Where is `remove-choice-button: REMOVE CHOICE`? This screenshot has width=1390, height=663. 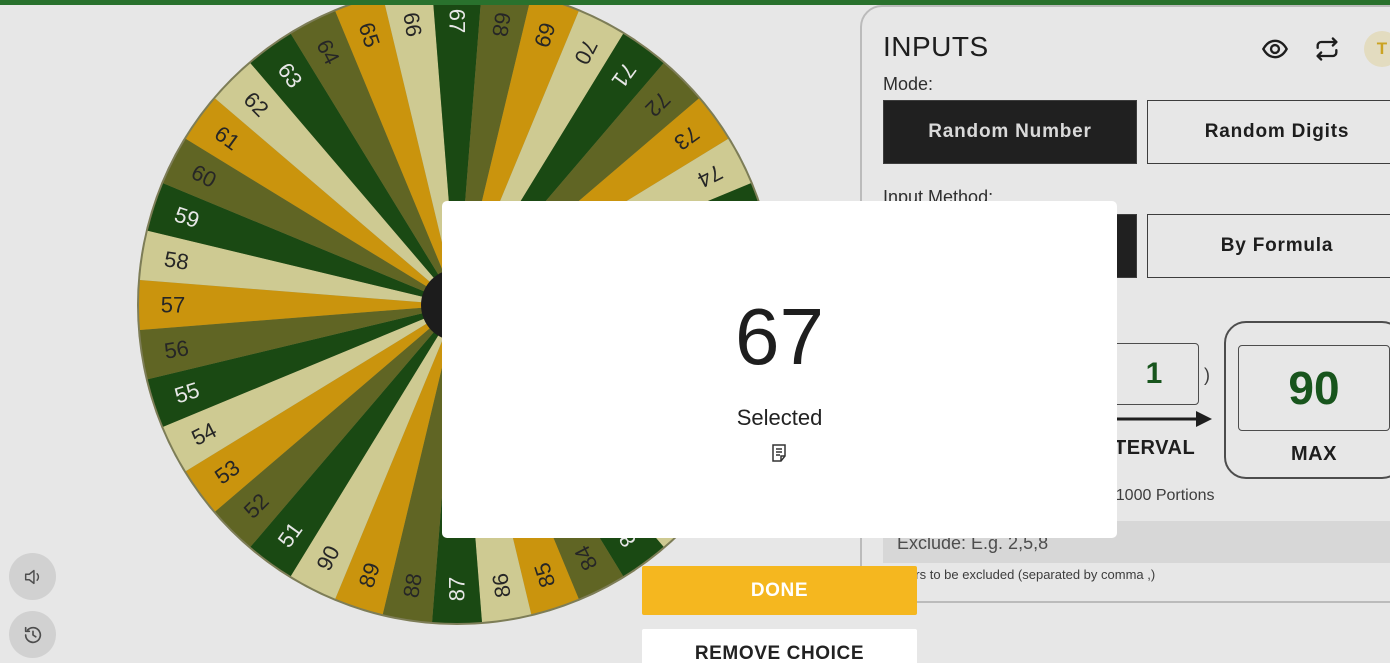
remove-choice-button: REMOVE CHOICE is located at coordinates (779, 646).